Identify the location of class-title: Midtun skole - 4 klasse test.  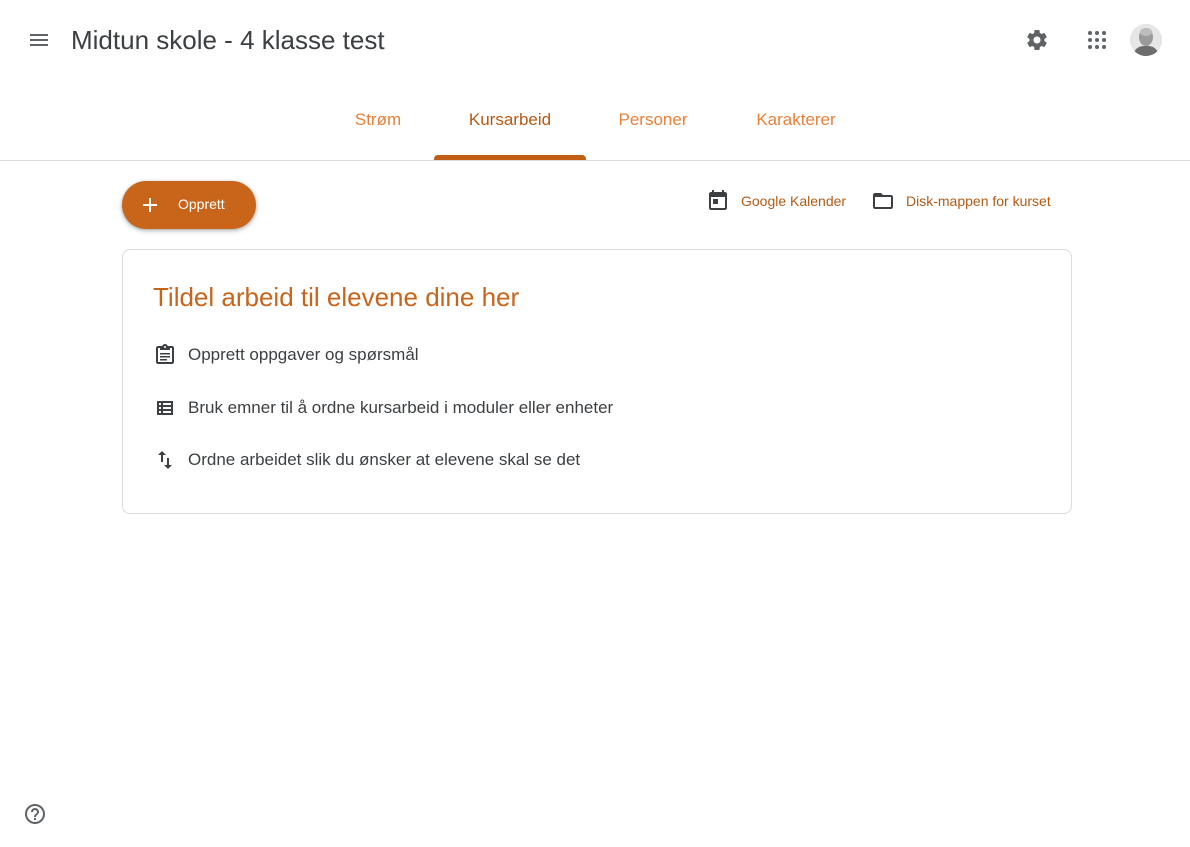
(228, 40).